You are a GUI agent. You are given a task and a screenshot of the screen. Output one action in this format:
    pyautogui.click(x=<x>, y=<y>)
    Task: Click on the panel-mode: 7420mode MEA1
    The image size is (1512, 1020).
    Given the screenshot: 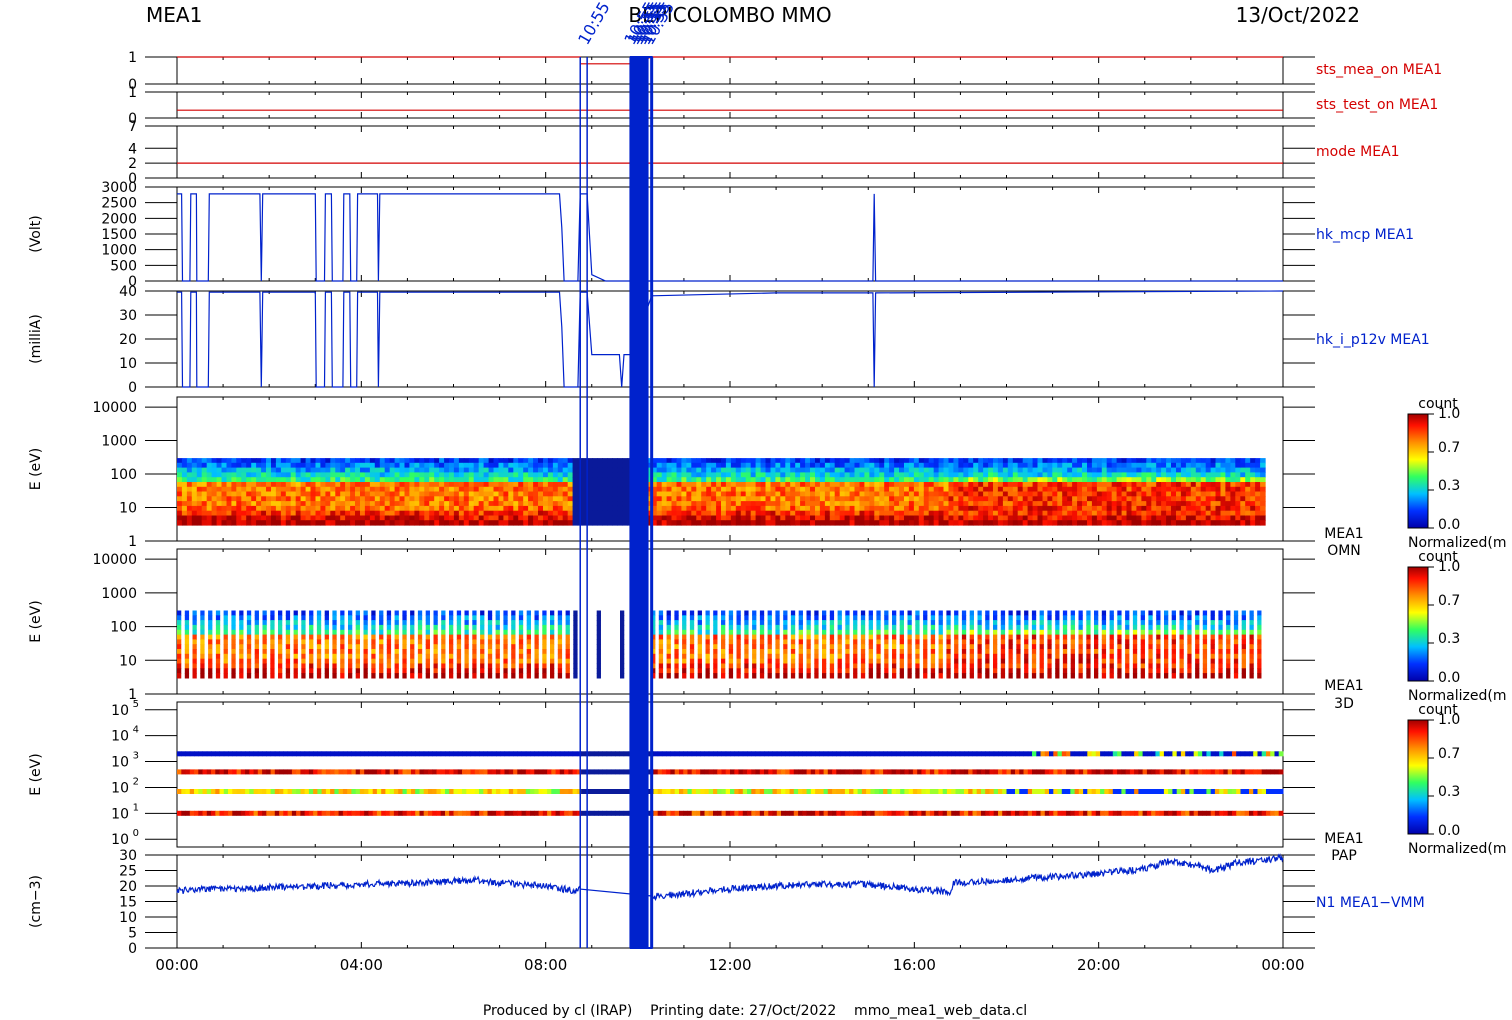 What is the action you would take?
    pyautogui.click(x=763, y=153)
    